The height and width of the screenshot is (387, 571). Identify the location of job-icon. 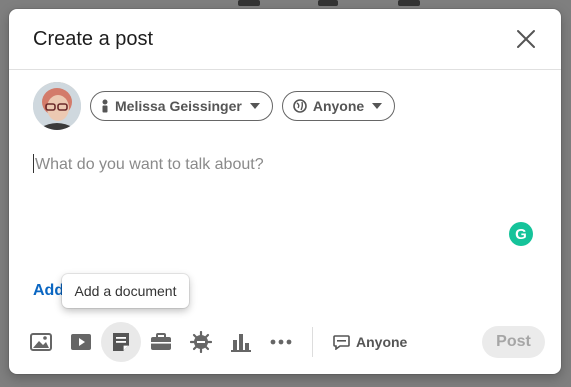
(161, 341).